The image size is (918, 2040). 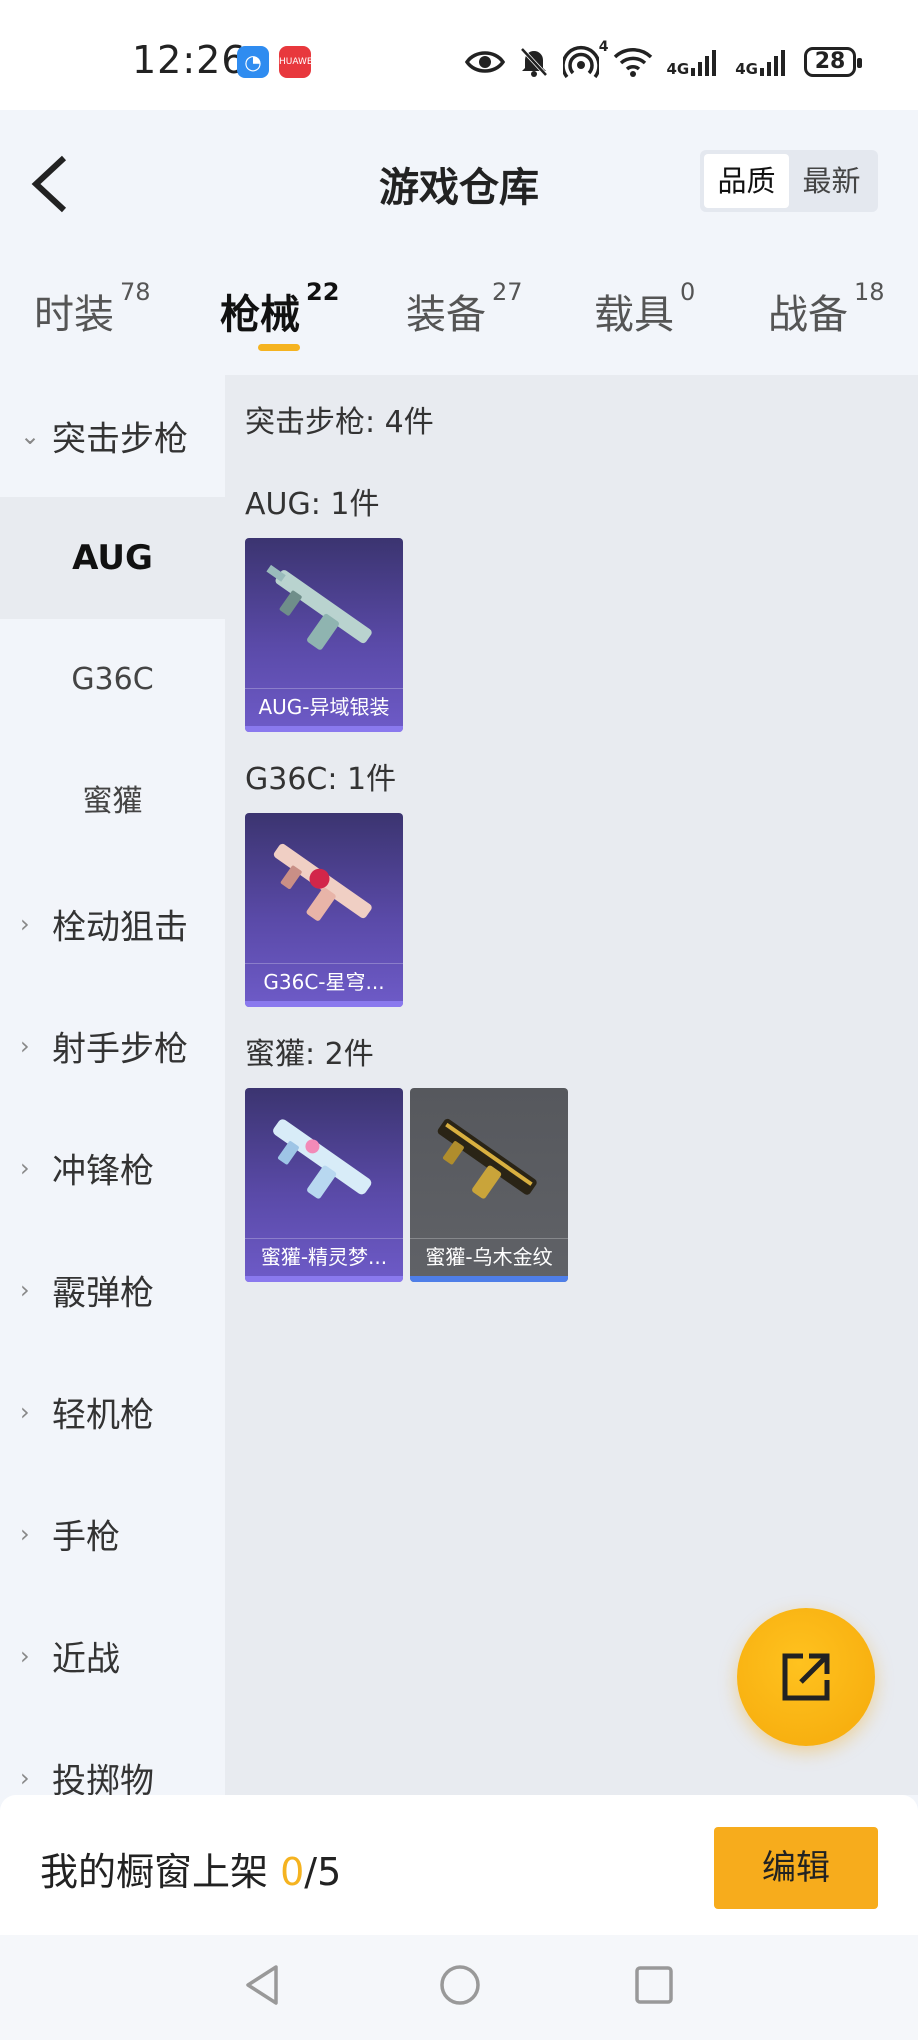 I want to click on tab-tactical: 战备 18, so click(x=826, y=309).